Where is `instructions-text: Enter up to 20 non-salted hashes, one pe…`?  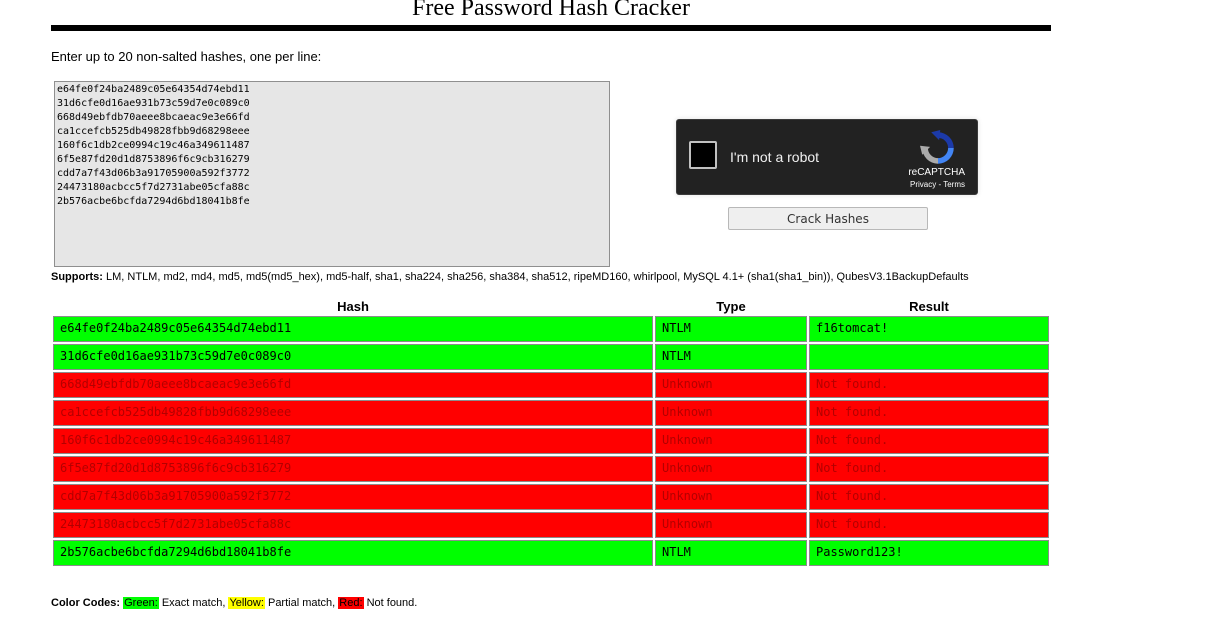 instructions-text: Enter up to 20 non-salted hashes, one pe… is located at coordinates (186, 56).